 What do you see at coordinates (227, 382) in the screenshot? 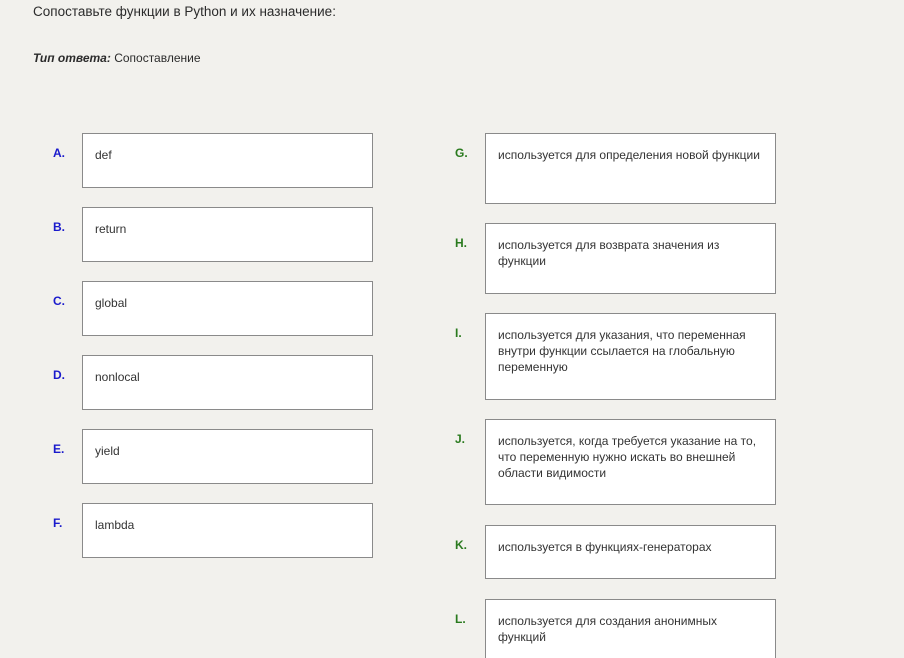
I see `left-option-d: nonlocal` at bounding box center [227, 382].